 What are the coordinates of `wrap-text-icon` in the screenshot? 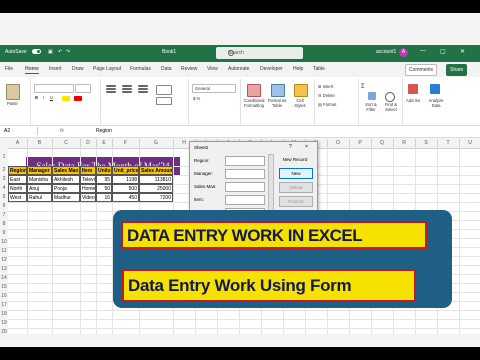 It's located at (164, 90).